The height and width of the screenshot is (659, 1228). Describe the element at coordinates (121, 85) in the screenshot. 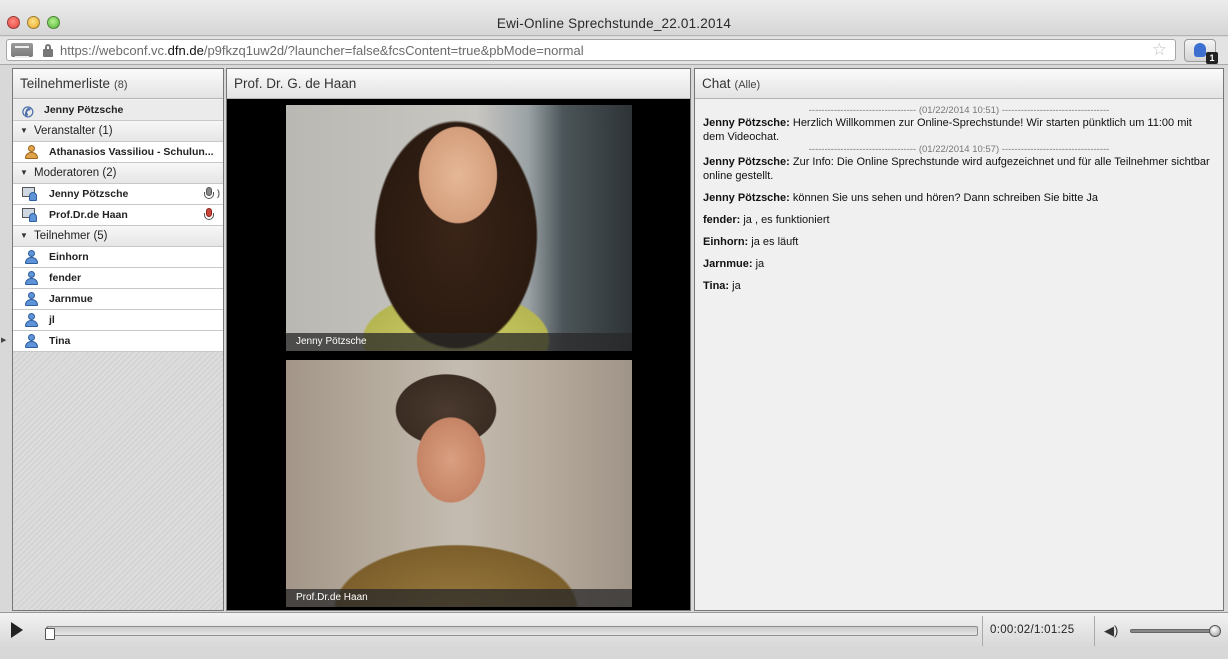

I see `participants-count: (8)` at that location.